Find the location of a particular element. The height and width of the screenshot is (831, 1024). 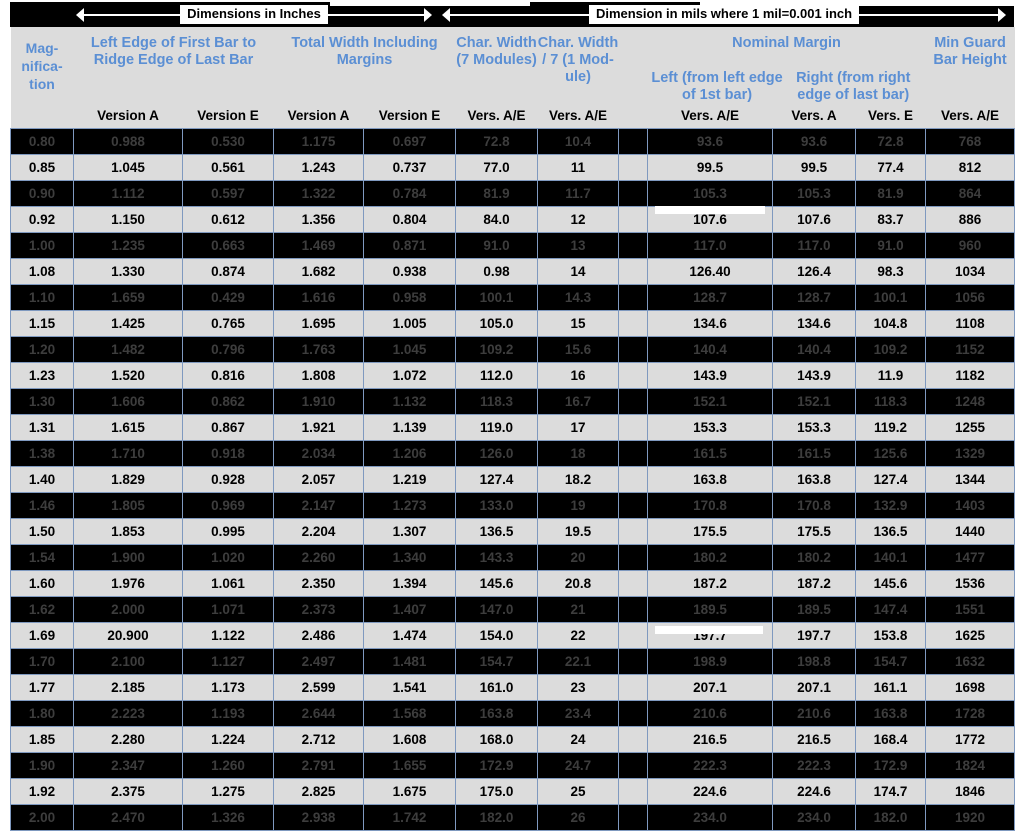

cell-r26-c9: 234.0 is located at coordinates (814, 817).